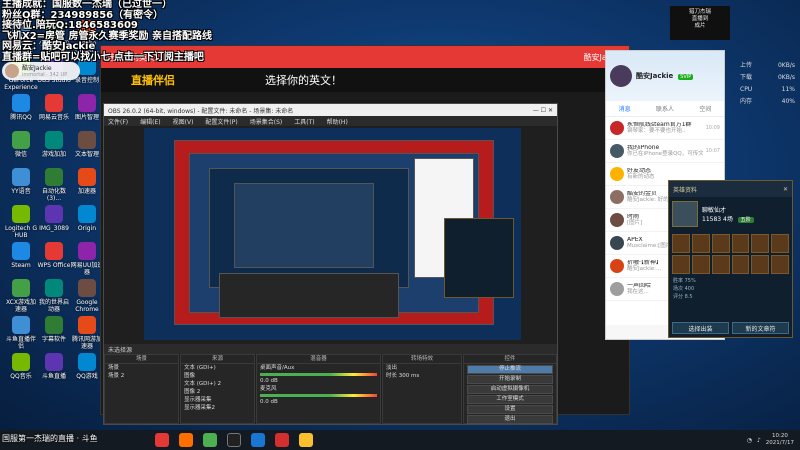  What do you see at coordinates (304, 121) in the screenshot?
I see `obs-menu-item: 工具(T)` at bounding box center [304, 121].